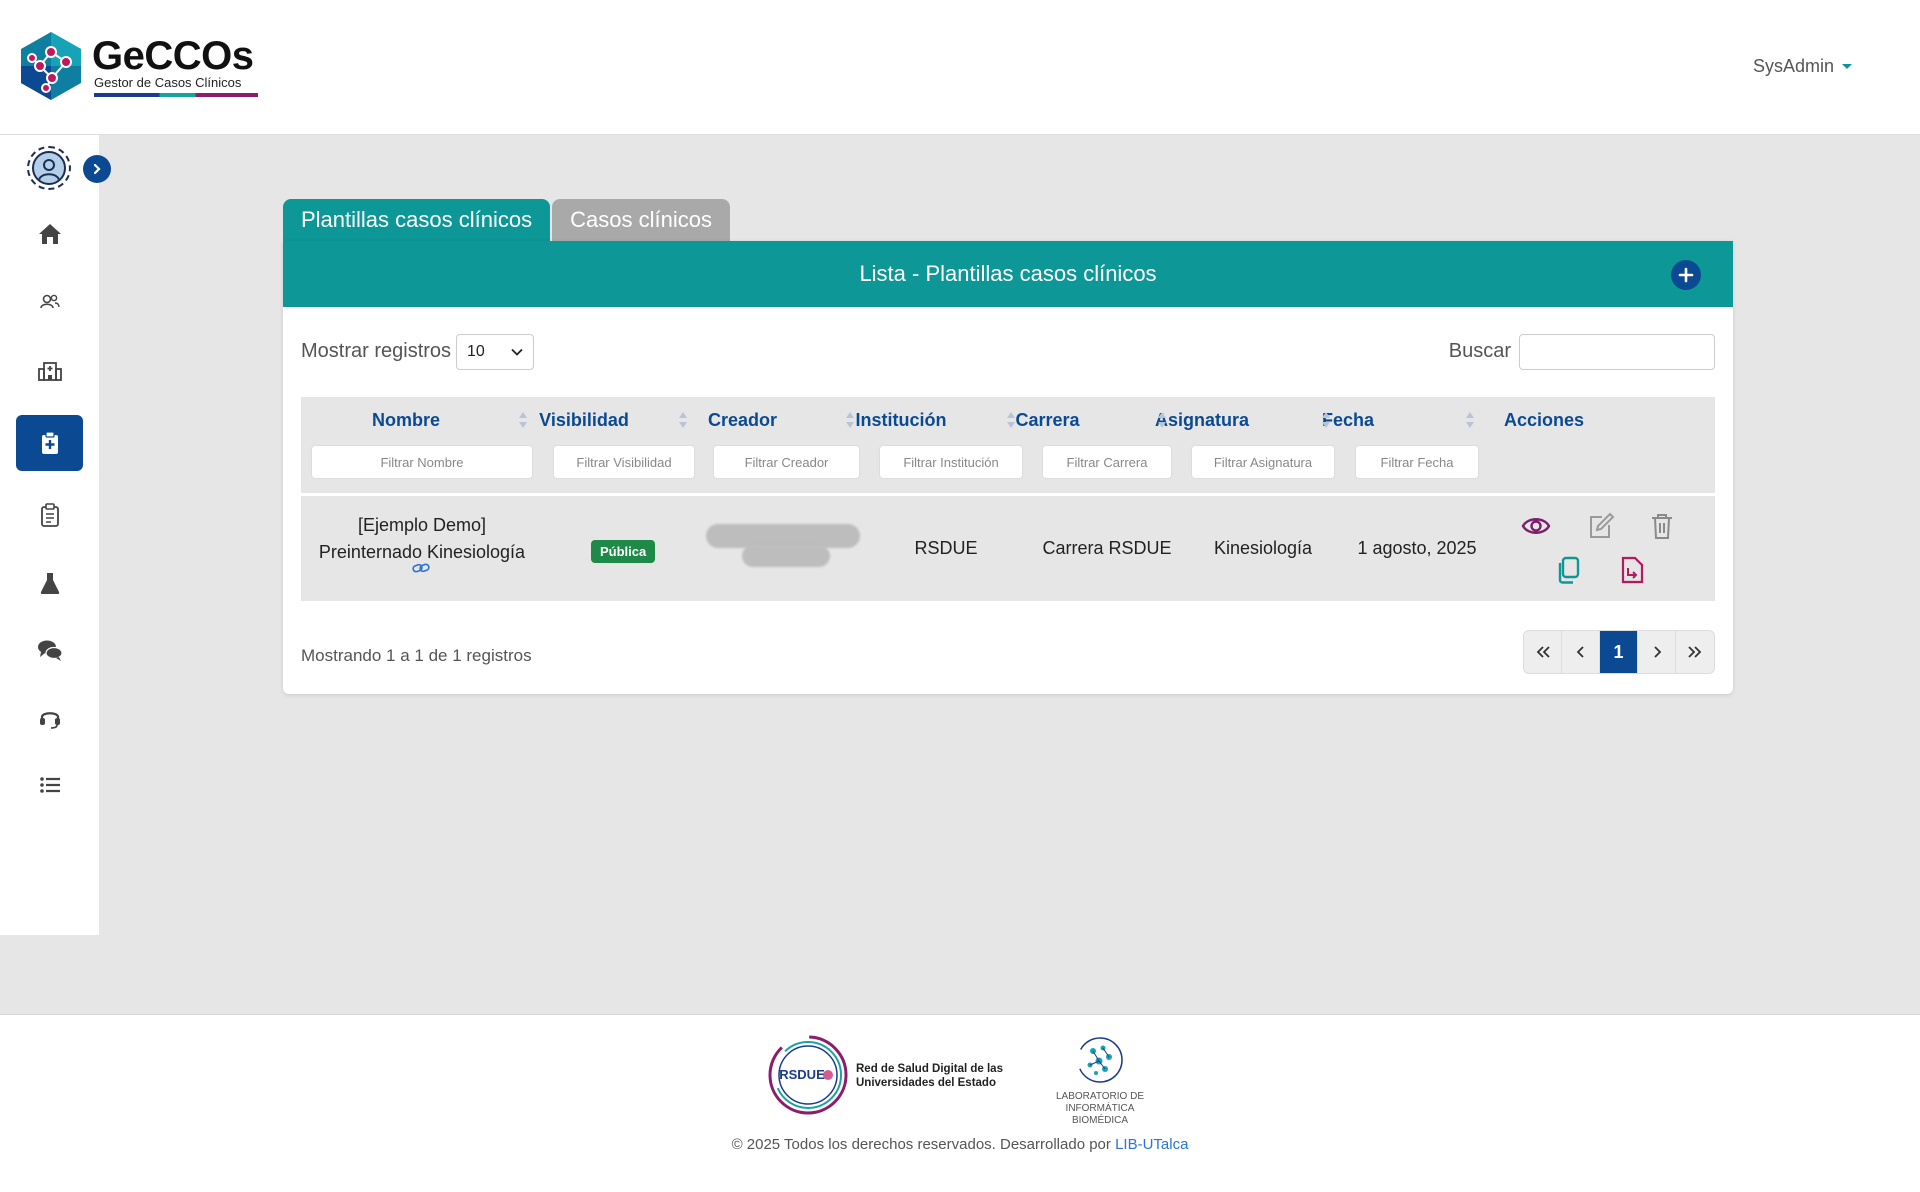  Describe the element at coordinates (49, 370) in the screenshot. I see `sidebar-item-institutions` at that location.